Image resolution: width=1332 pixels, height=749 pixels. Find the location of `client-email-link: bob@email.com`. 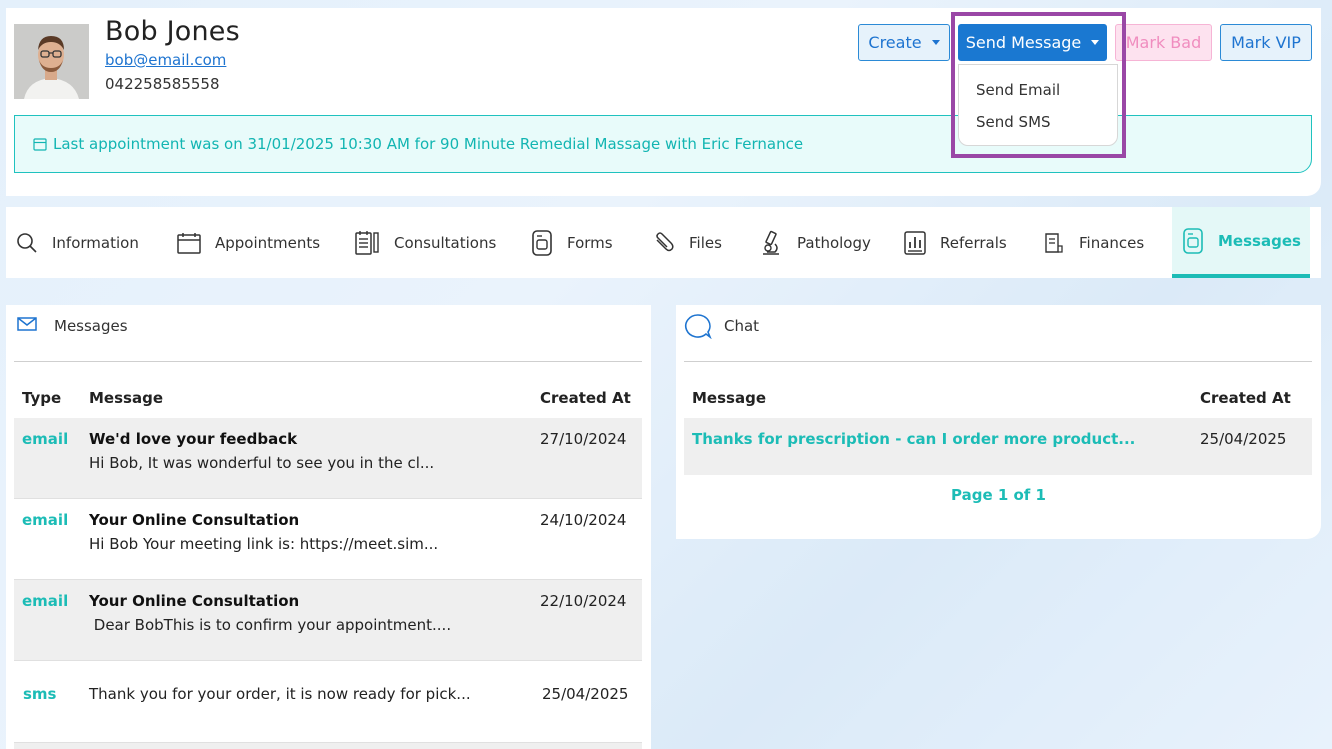

client-email-link: bob@email.com is located at coordinates (165, 60).